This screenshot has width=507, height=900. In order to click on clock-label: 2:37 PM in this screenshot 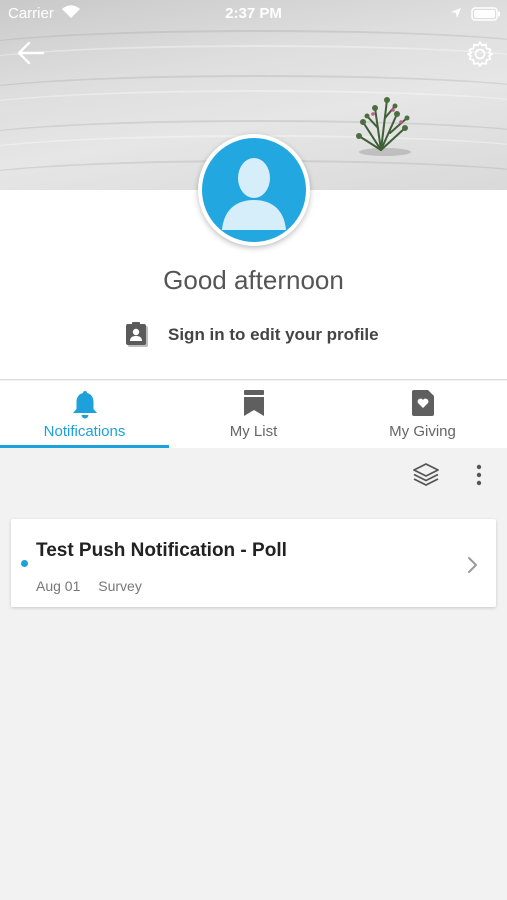, I will do `click(253, 13)`.